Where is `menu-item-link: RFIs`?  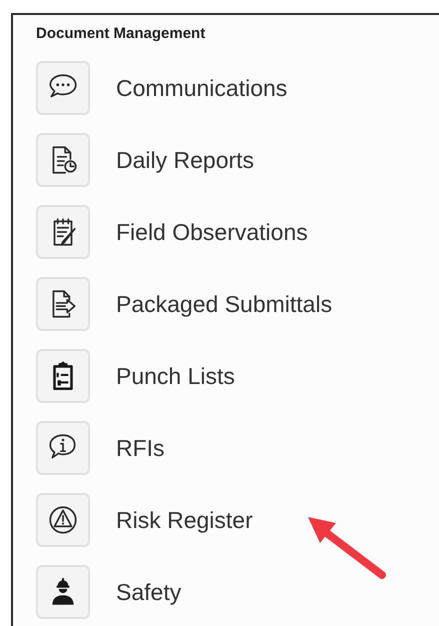
menu-item-link: RFIs is located at coordinates (140, 448).